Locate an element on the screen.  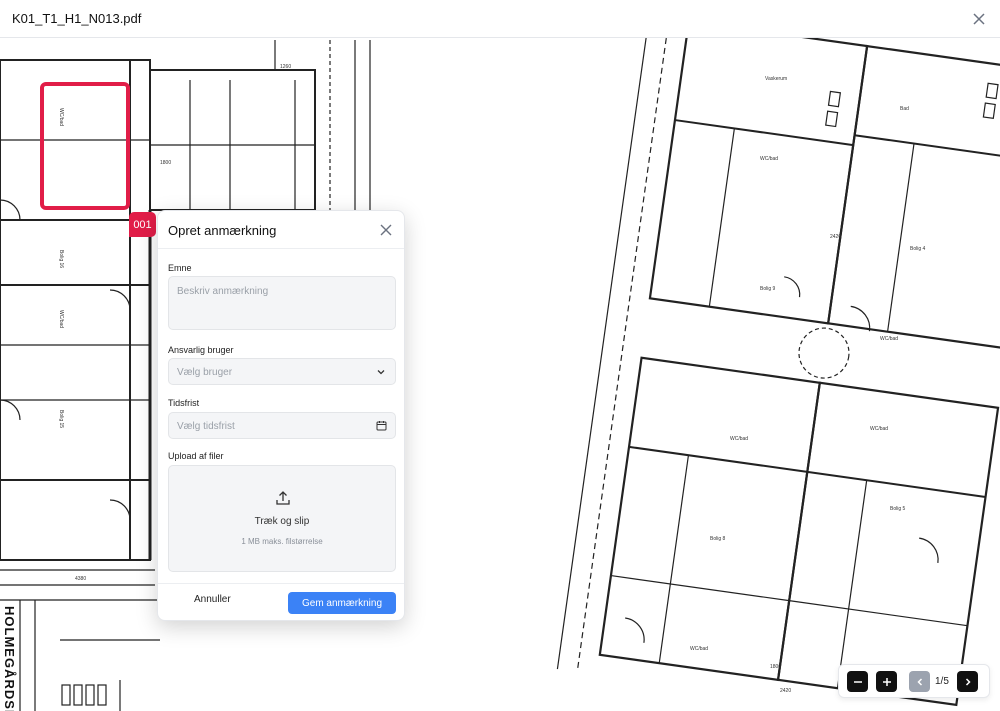
responsible-user-label: Ansvarlig bruger is located at coordinates (201, 350).